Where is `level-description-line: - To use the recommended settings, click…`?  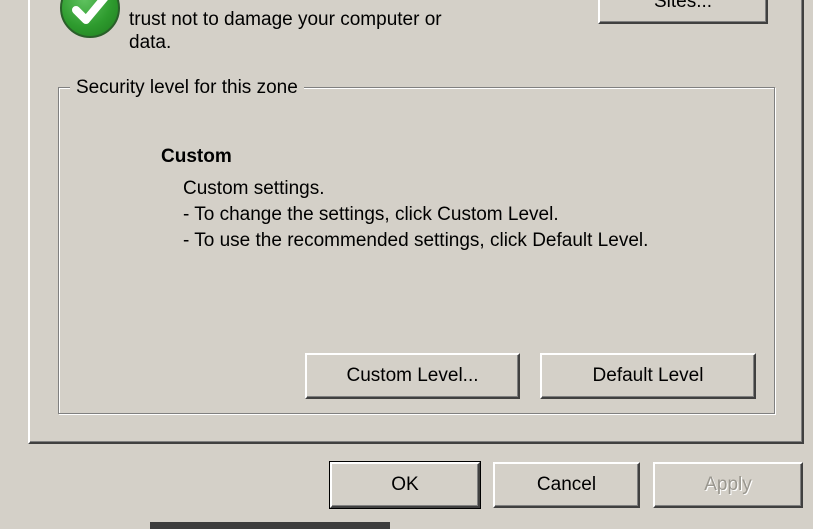 level-description-line: - To use the recommended settings, click… is located at coordinates (416, 240).